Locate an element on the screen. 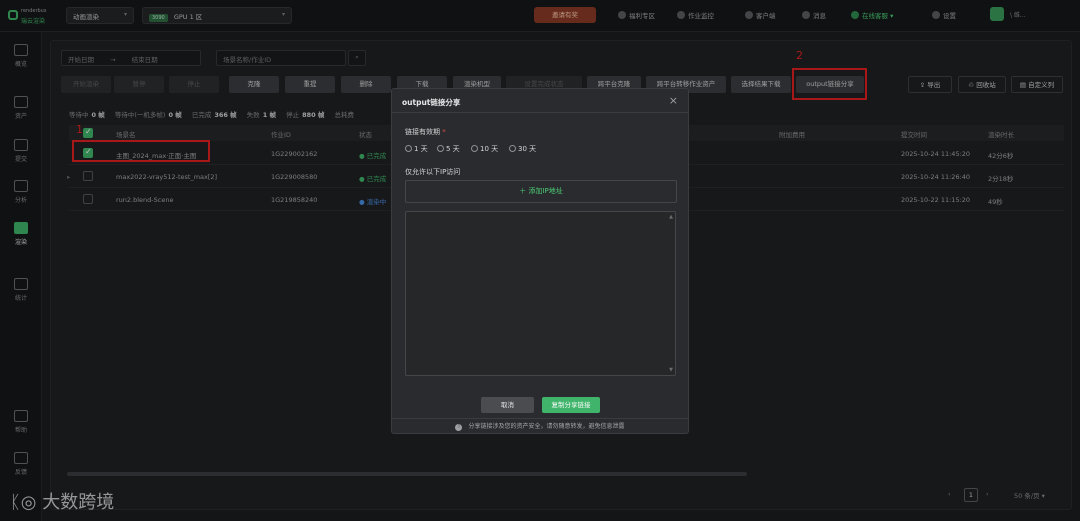 This screenshot has height=521, width=1080. option-label: 30 天 is located at coordinates (527, 149).